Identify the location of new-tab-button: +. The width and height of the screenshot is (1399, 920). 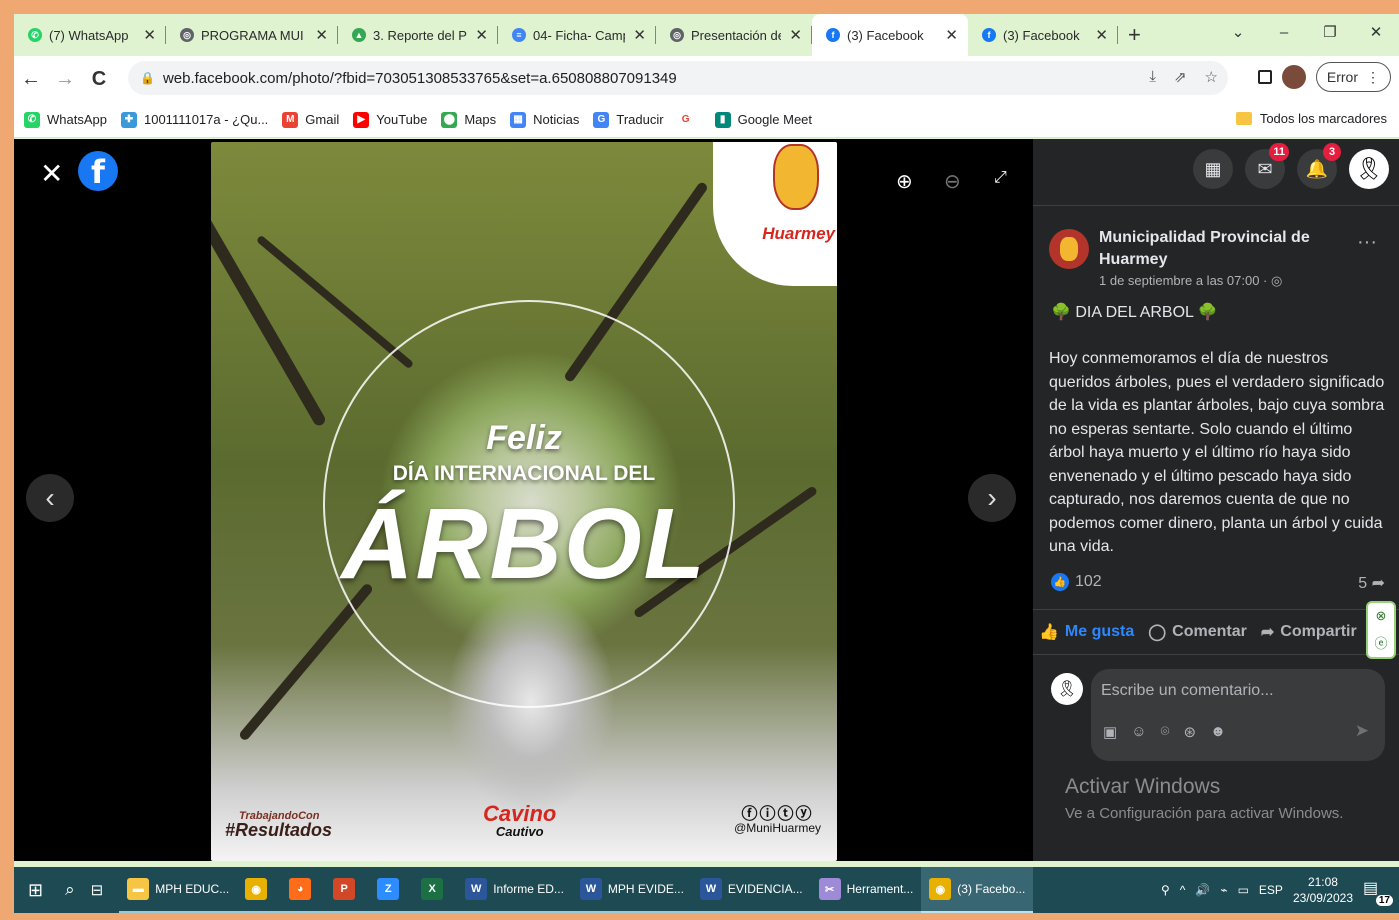
(1140, 35).